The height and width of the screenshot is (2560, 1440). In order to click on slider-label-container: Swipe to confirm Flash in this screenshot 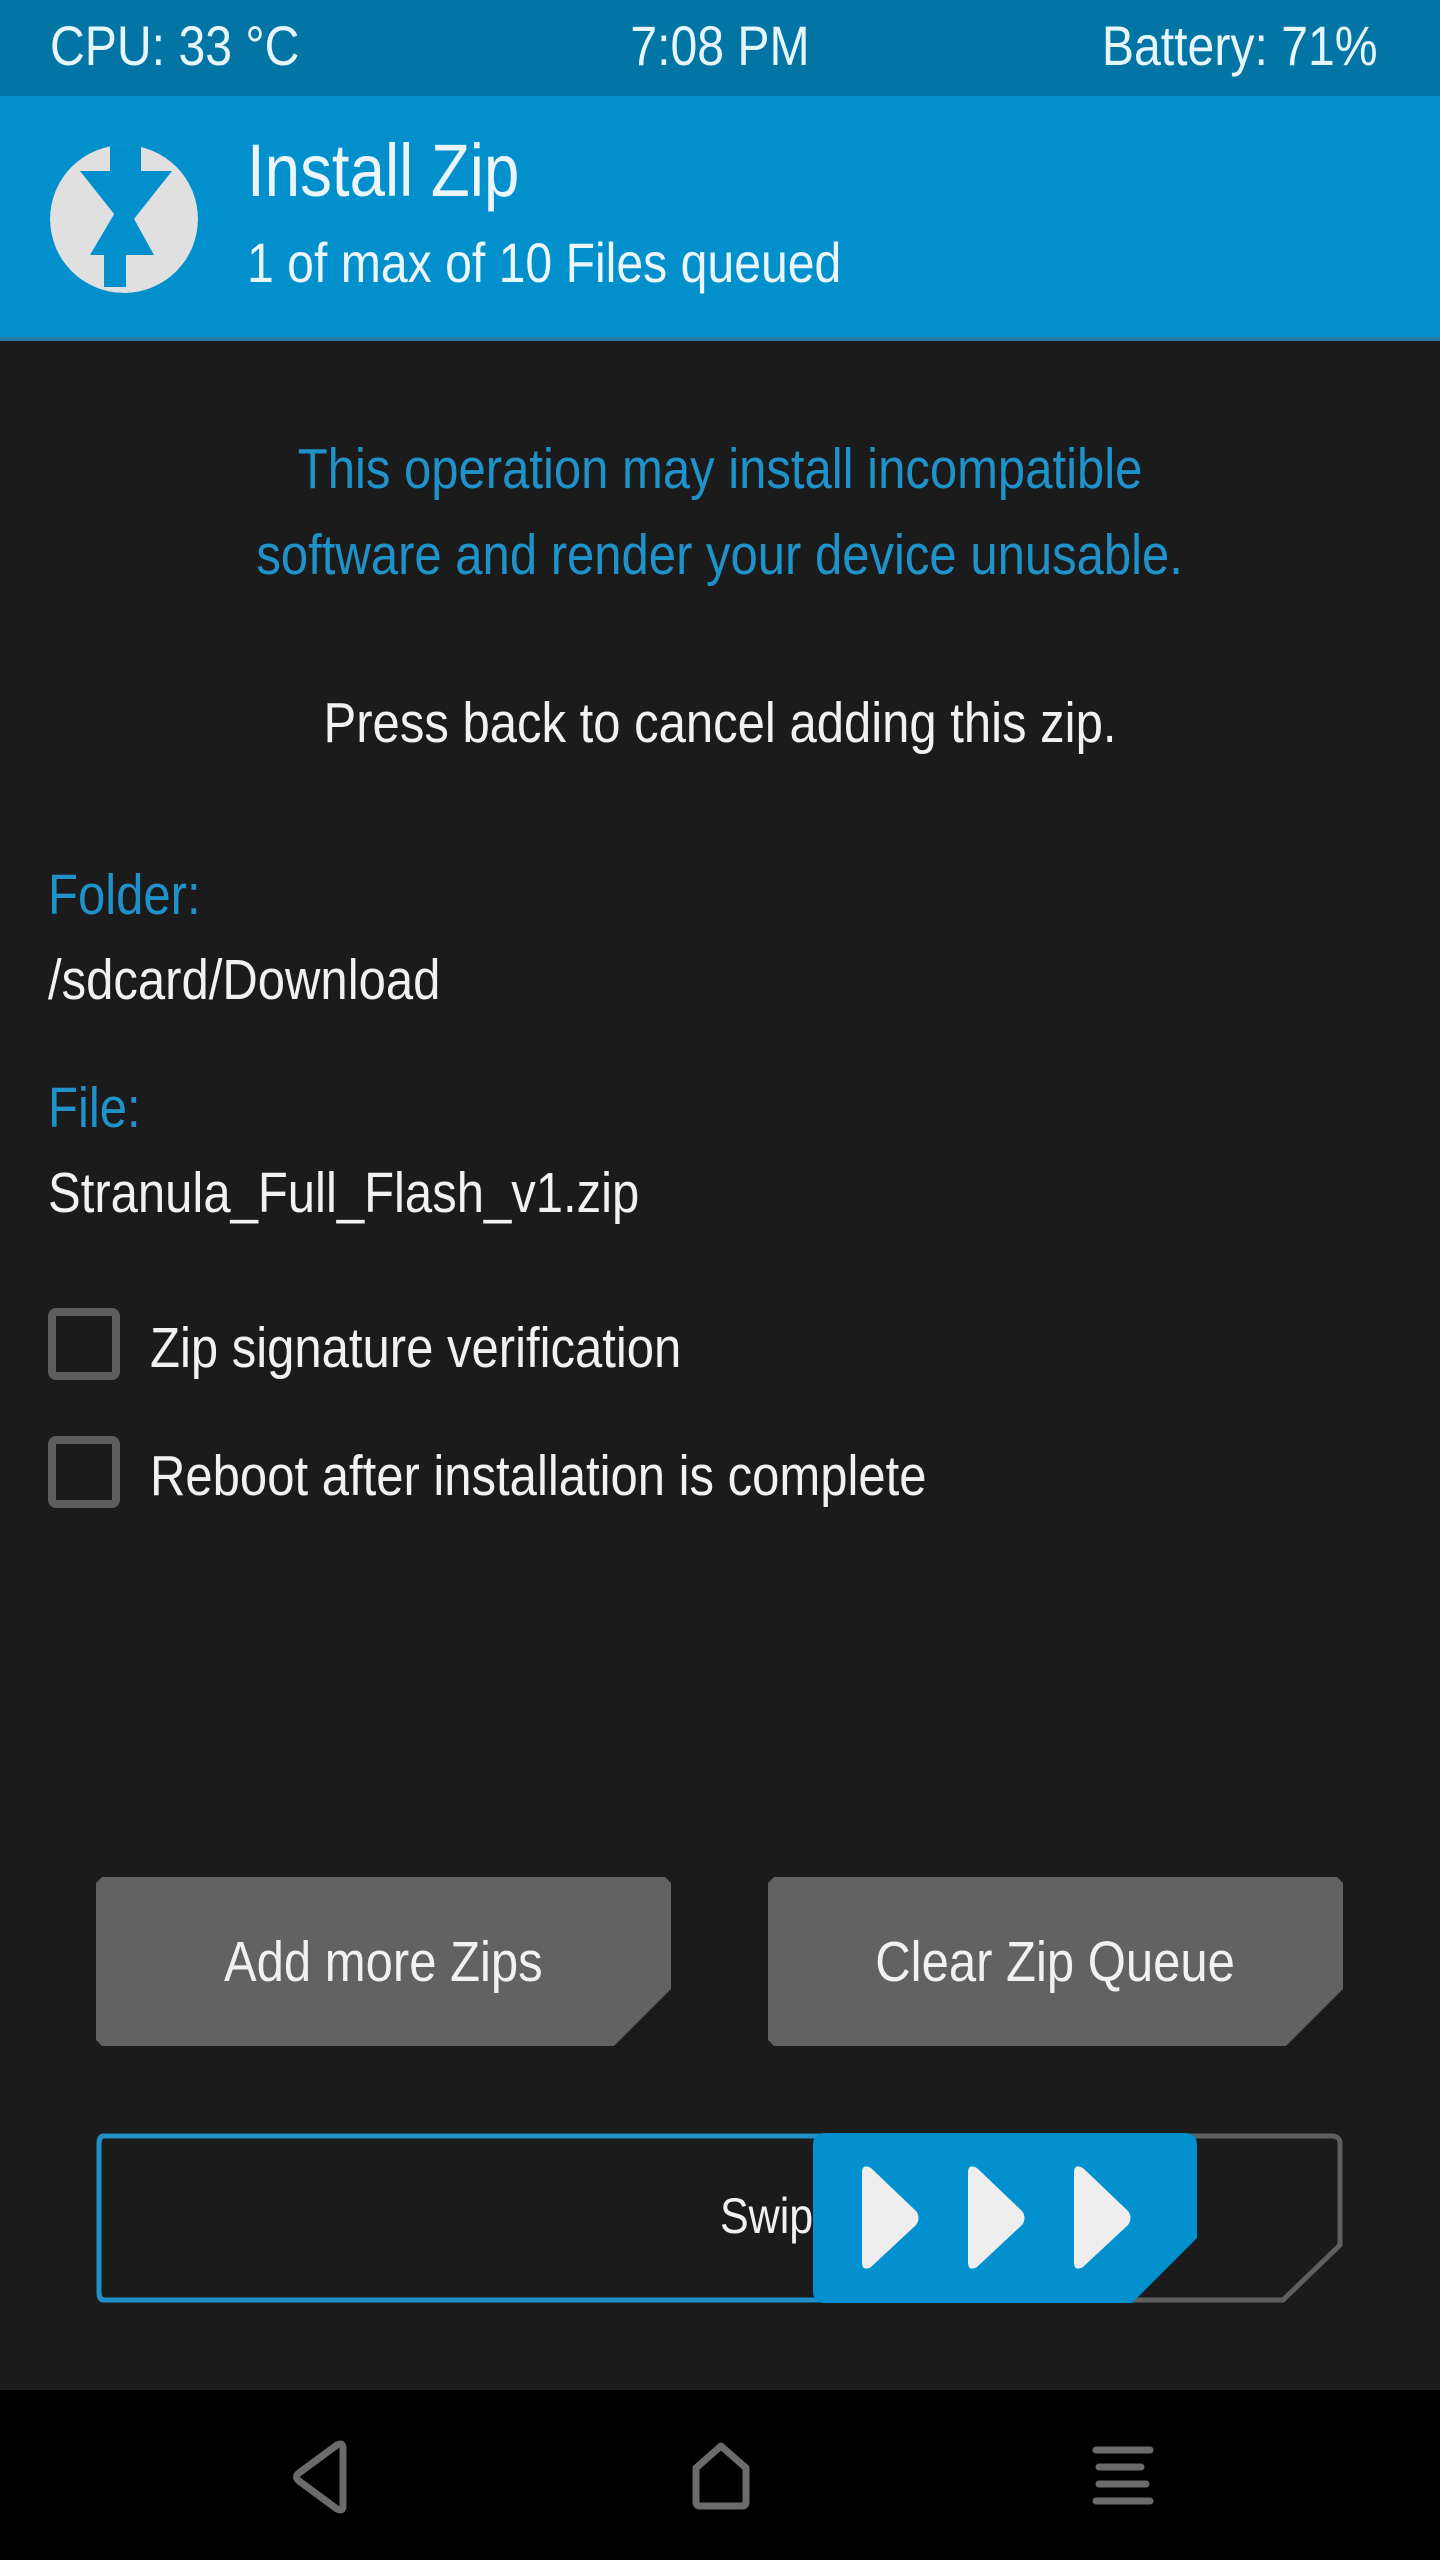, I will do `click(720, 2218)`.